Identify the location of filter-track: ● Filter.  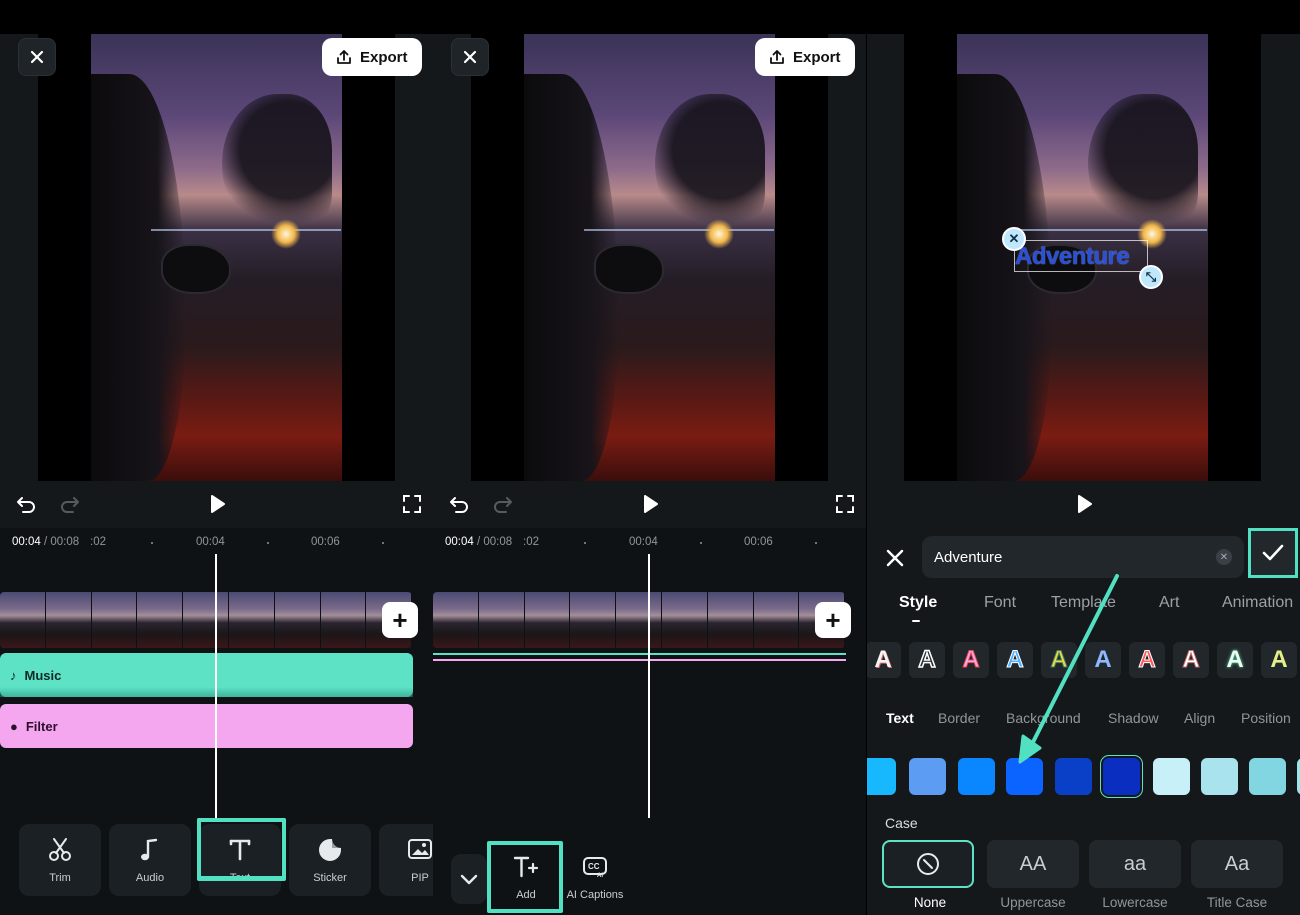
(206, 726).